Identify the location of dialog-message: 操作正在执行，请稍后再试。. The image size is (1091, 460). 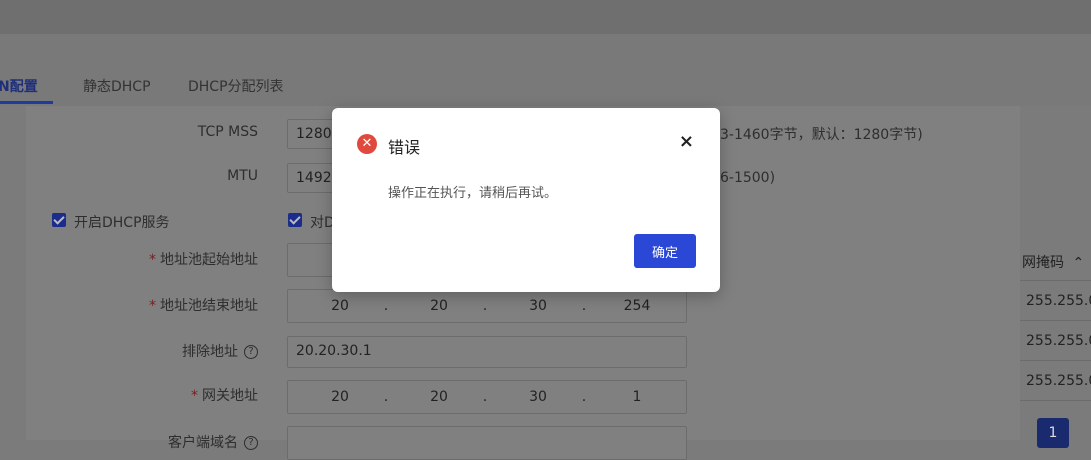
(473, 193).